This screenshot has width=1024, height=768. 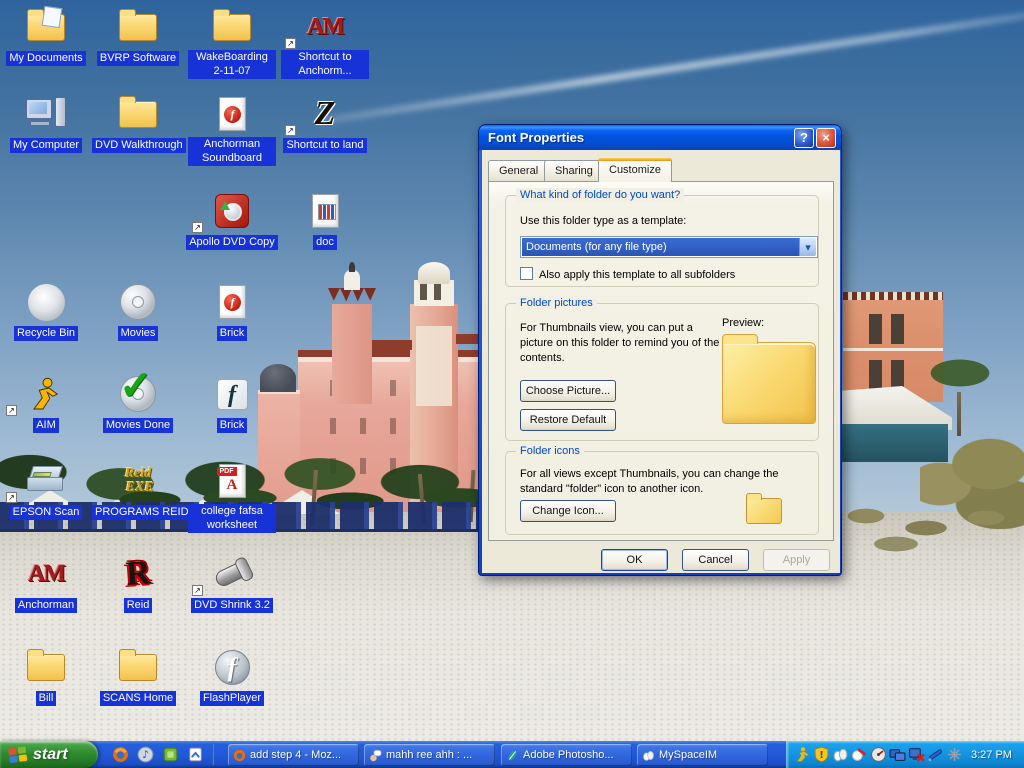 What do you see at coordinates (232, 211) in the screenshot?
I see `dvd-copy-icon` at bounding box center [232, 211].